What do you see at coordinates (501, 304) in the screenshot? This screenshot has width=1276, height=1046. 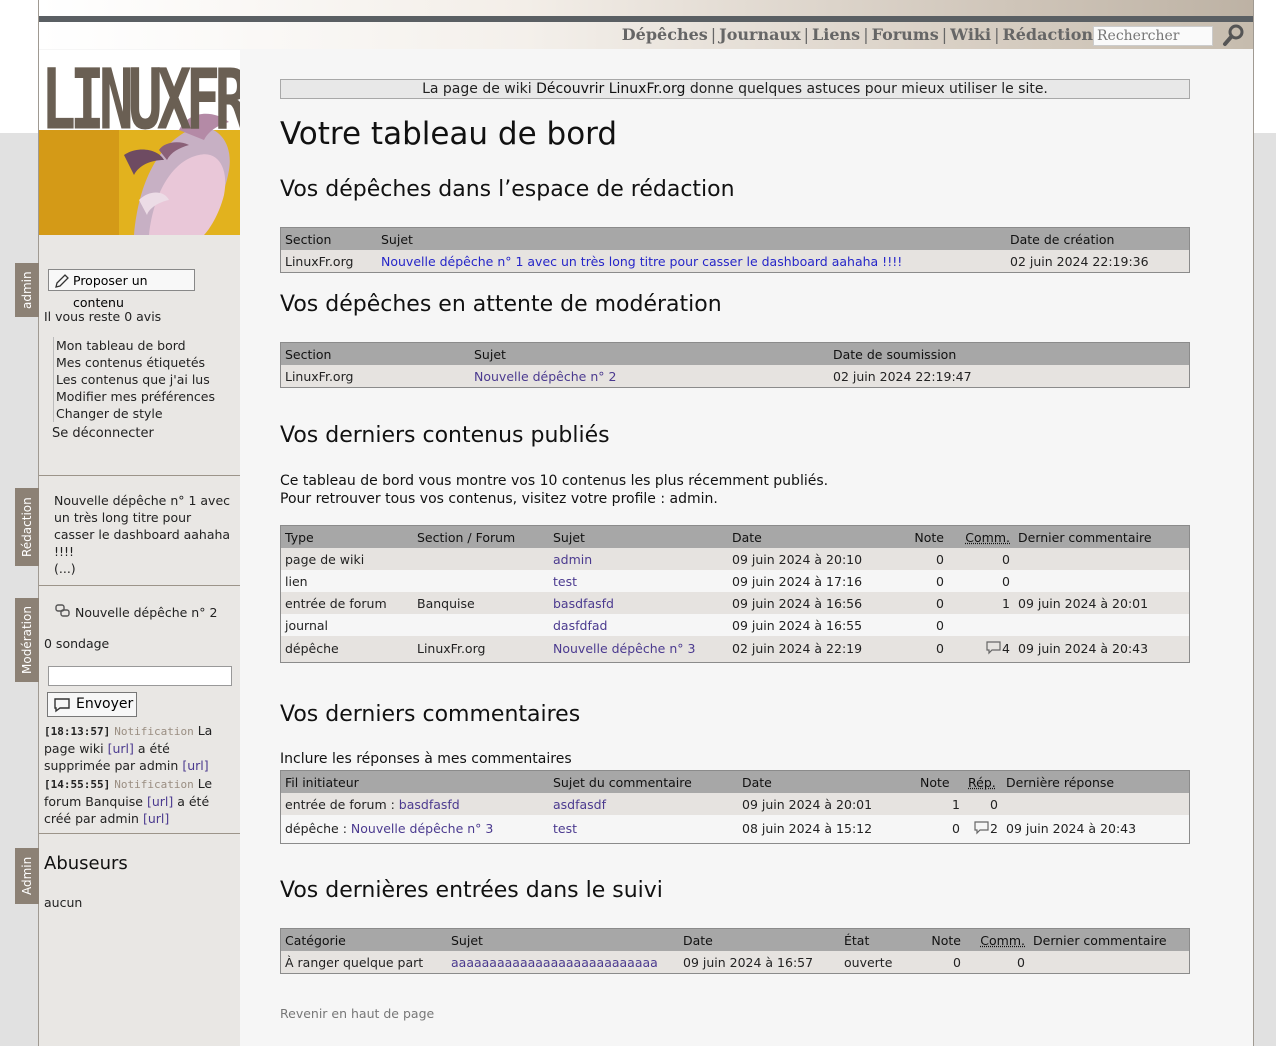 I see `pending-heading: Vos dépêches en attente de modération` at bounding box center [501, 304].